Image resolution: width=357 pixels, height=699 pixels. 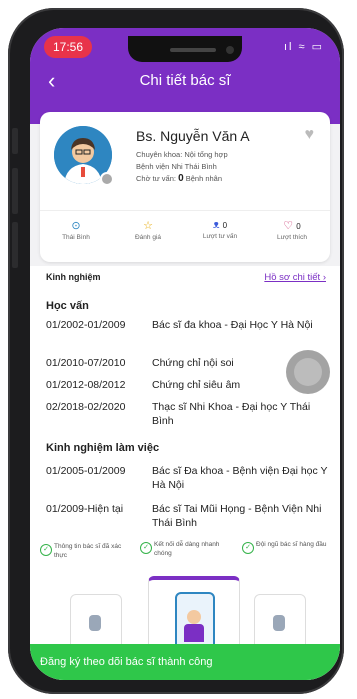 What do you see at coordinates (176, 166) in the screenshot?
I see `doctor-hospital: Bệnh viện Nhi Thái Bình` at bounding box center [176, 166].